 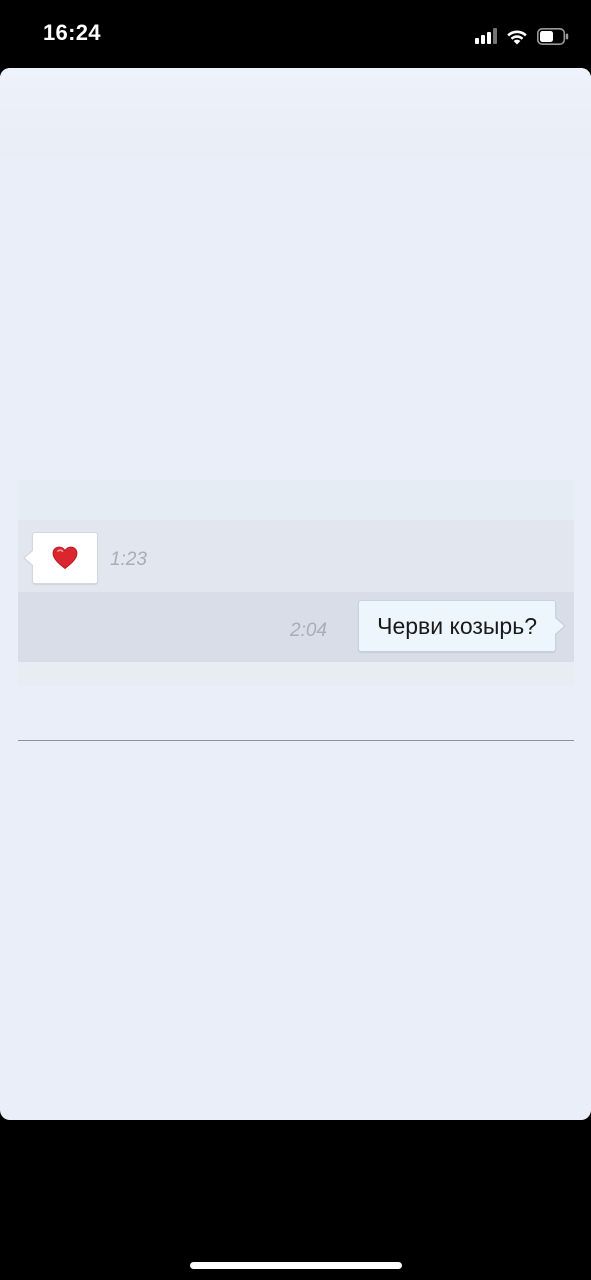 I want to click on chat-top-band, so click(x=296, y=500).